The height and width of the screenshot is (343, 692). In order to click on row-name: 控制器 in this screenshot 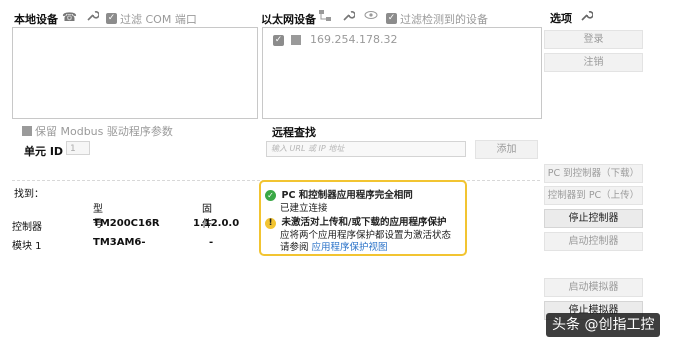, I will do `click(27, 227)`.